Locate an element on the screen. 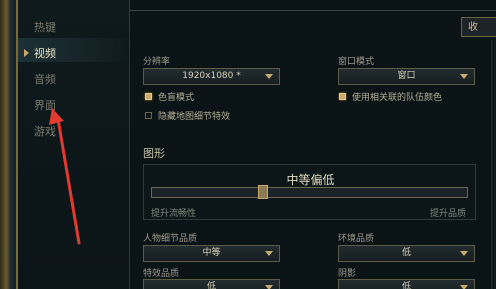 The image size is (496, 289). effects-quality-value: 低 is located at coordinates (211, 285).